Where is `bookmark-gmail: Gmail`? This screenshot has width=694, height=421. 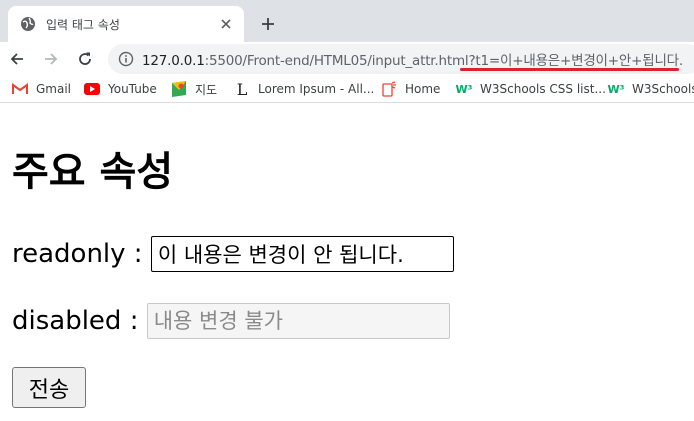 bookmark-gmail: Gmail is located at coordinates (41, 89).